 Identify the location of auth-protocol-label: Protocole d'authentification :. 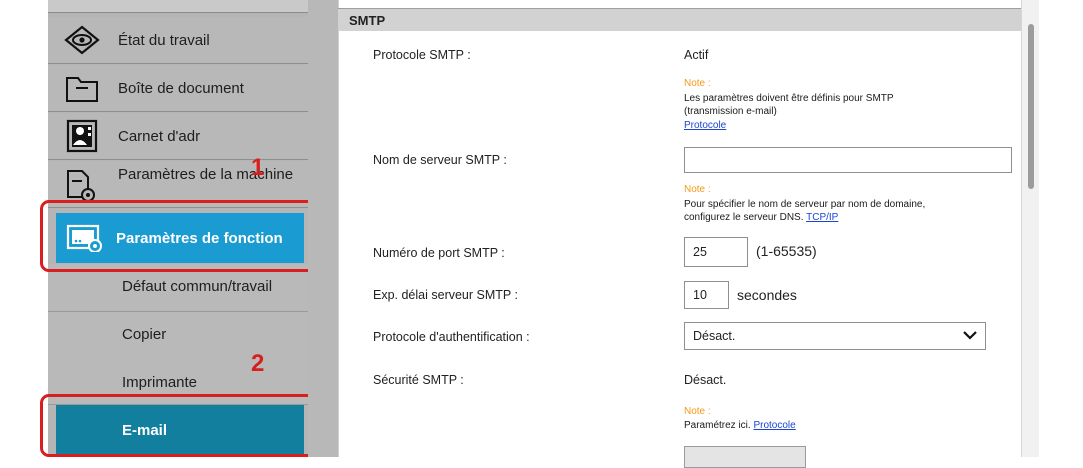
(451, 337).